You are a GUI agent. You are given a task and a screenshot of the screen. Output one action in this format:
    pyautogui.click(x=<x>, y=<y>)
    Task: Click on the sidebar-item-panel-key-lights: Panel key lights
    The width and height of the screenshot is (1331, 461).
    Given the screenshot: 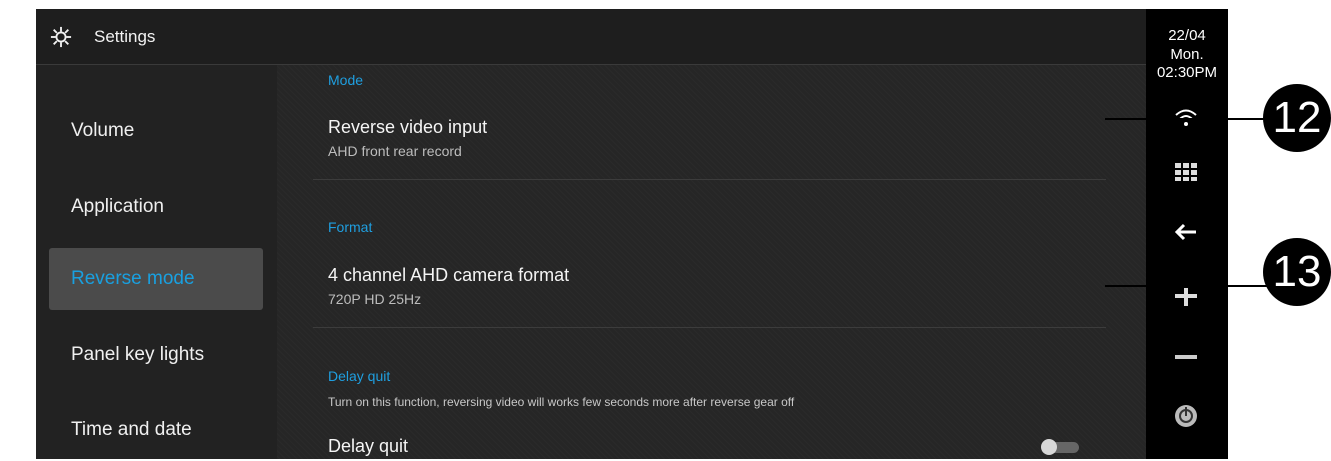 What is the action you would take?
    pyautogui.click(x=156, y=355)
    